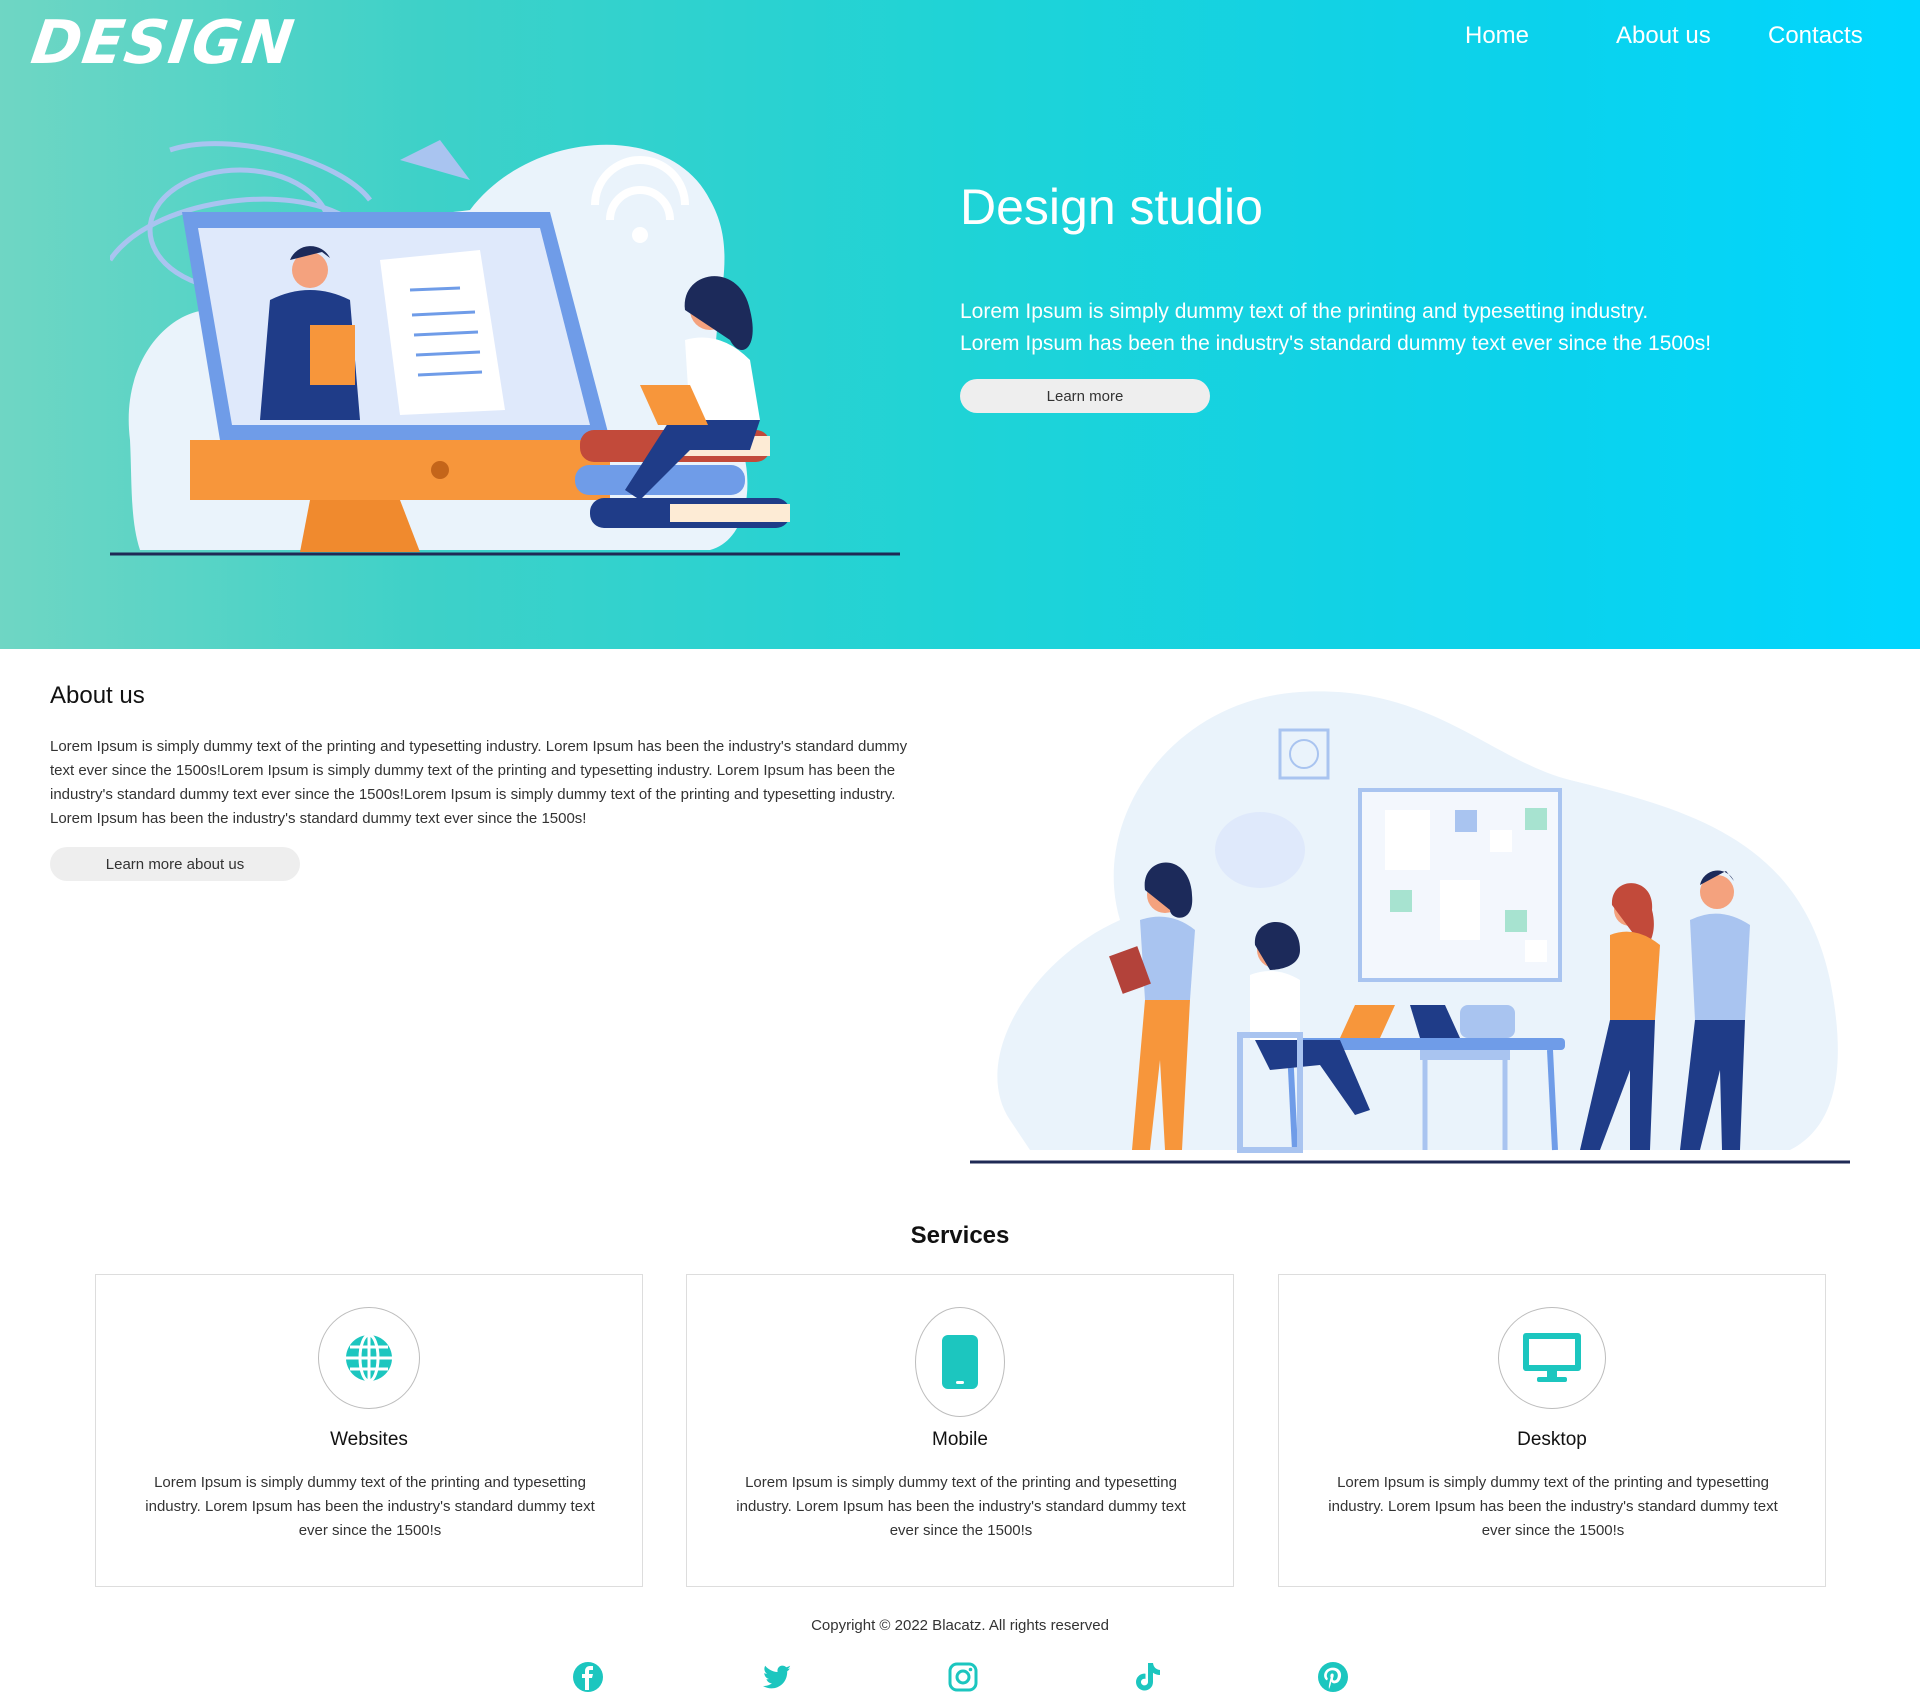 This screenshot has height=1701, width=1920. I want to click on tiktok-icon, so click(1147, 1677).